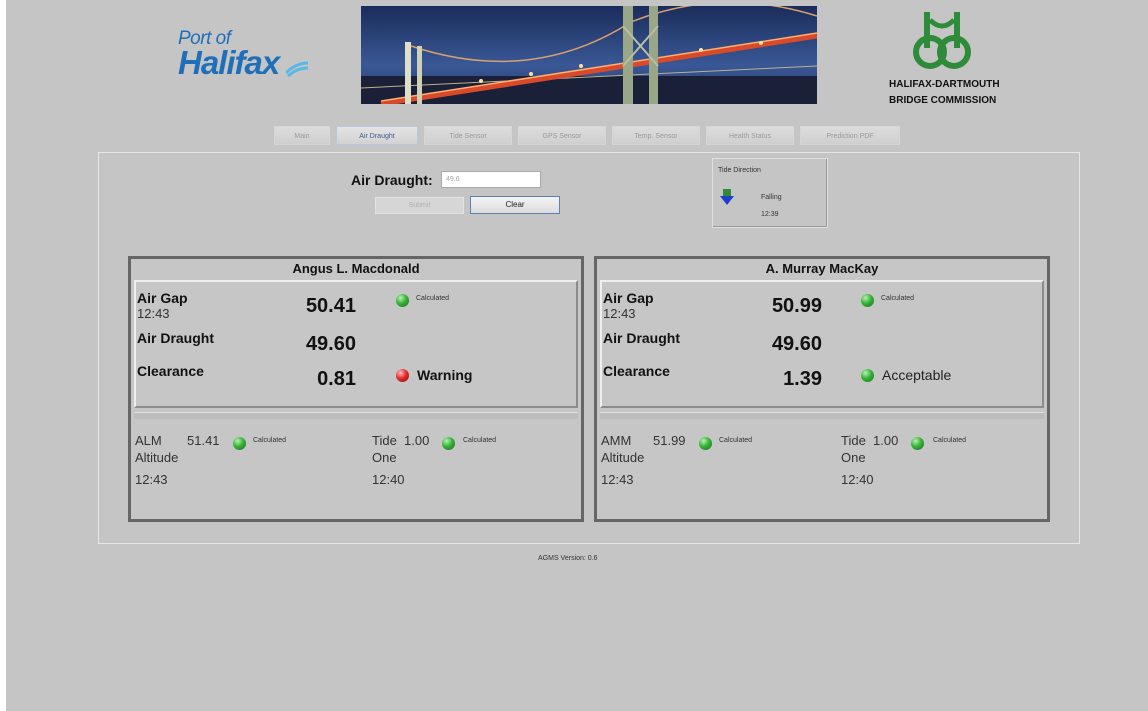  I want to click on port-logo-line2: Halifax, so click(229, 62).